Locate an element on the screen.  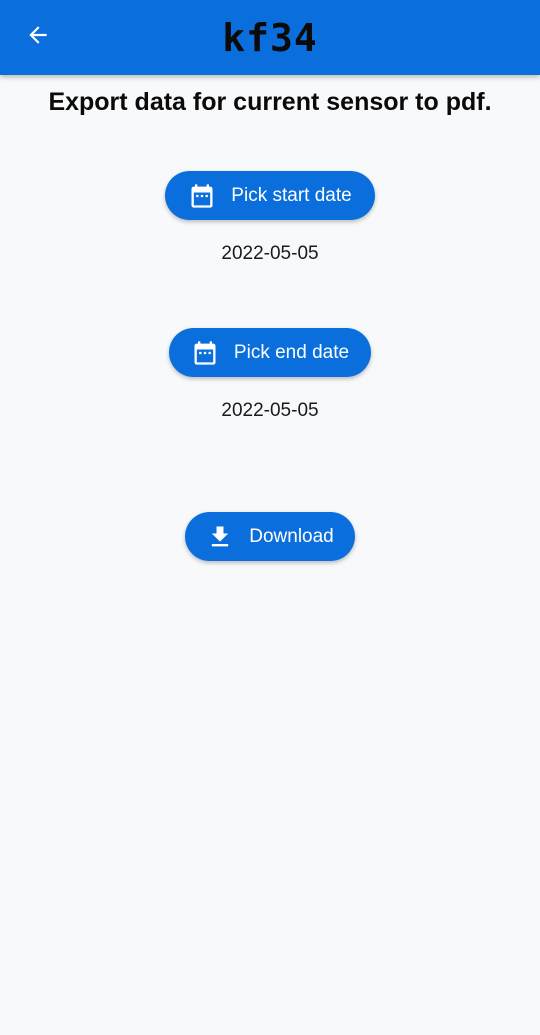
download-icon is located at coordinates (220, 537).